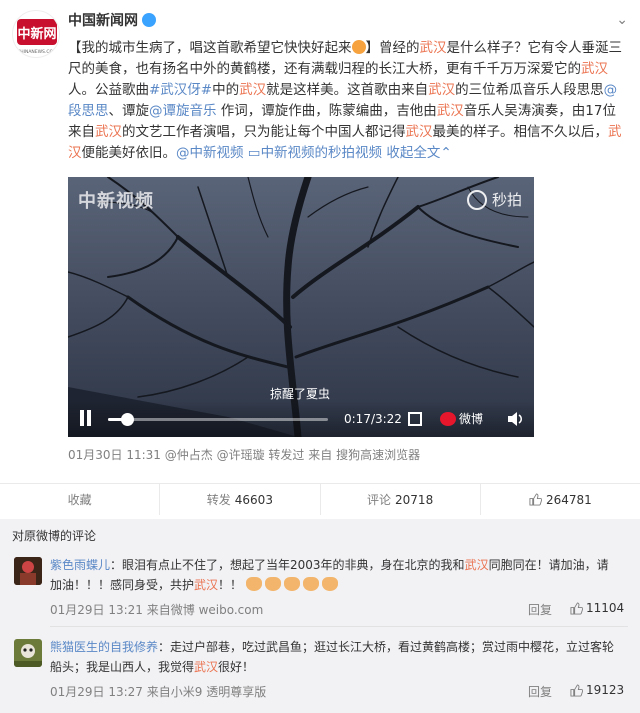  I want to click on logo-text: 中新网, so click(36, 34).